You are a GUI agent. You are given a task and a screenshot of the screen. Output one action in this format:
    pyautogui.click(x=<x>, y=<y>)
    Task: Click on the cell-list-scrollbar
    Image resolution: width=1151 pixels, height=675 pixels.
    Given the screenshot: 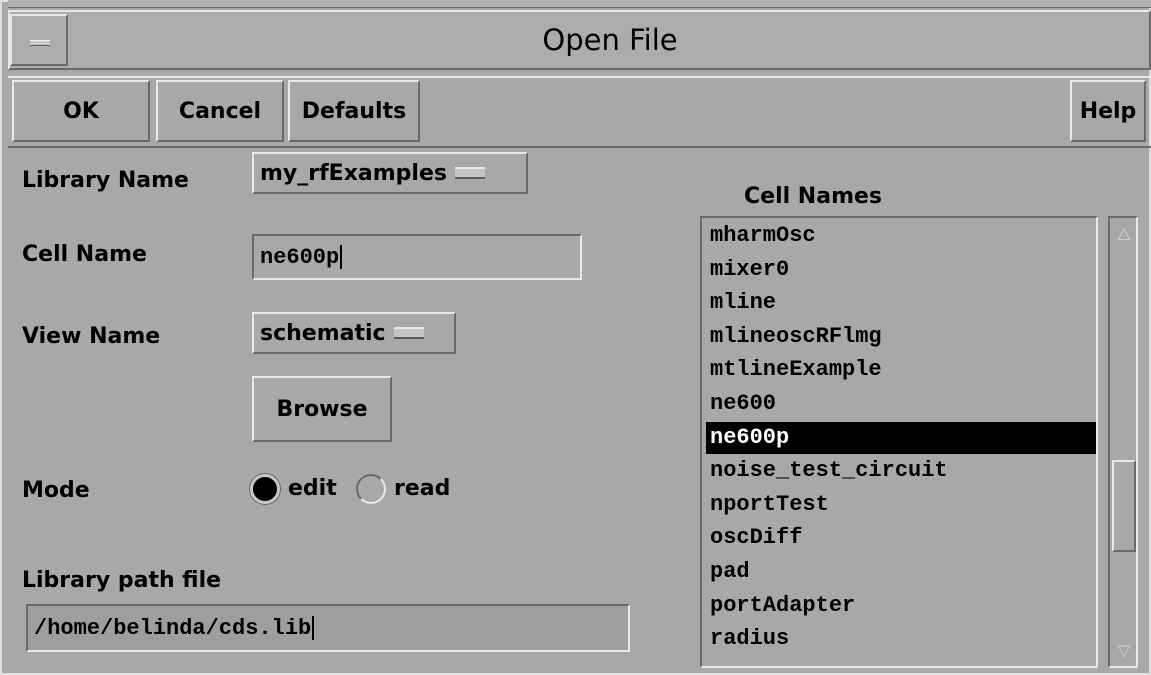 What is the action you would take?
    pyautogui.click(x=1123, y=442)
    